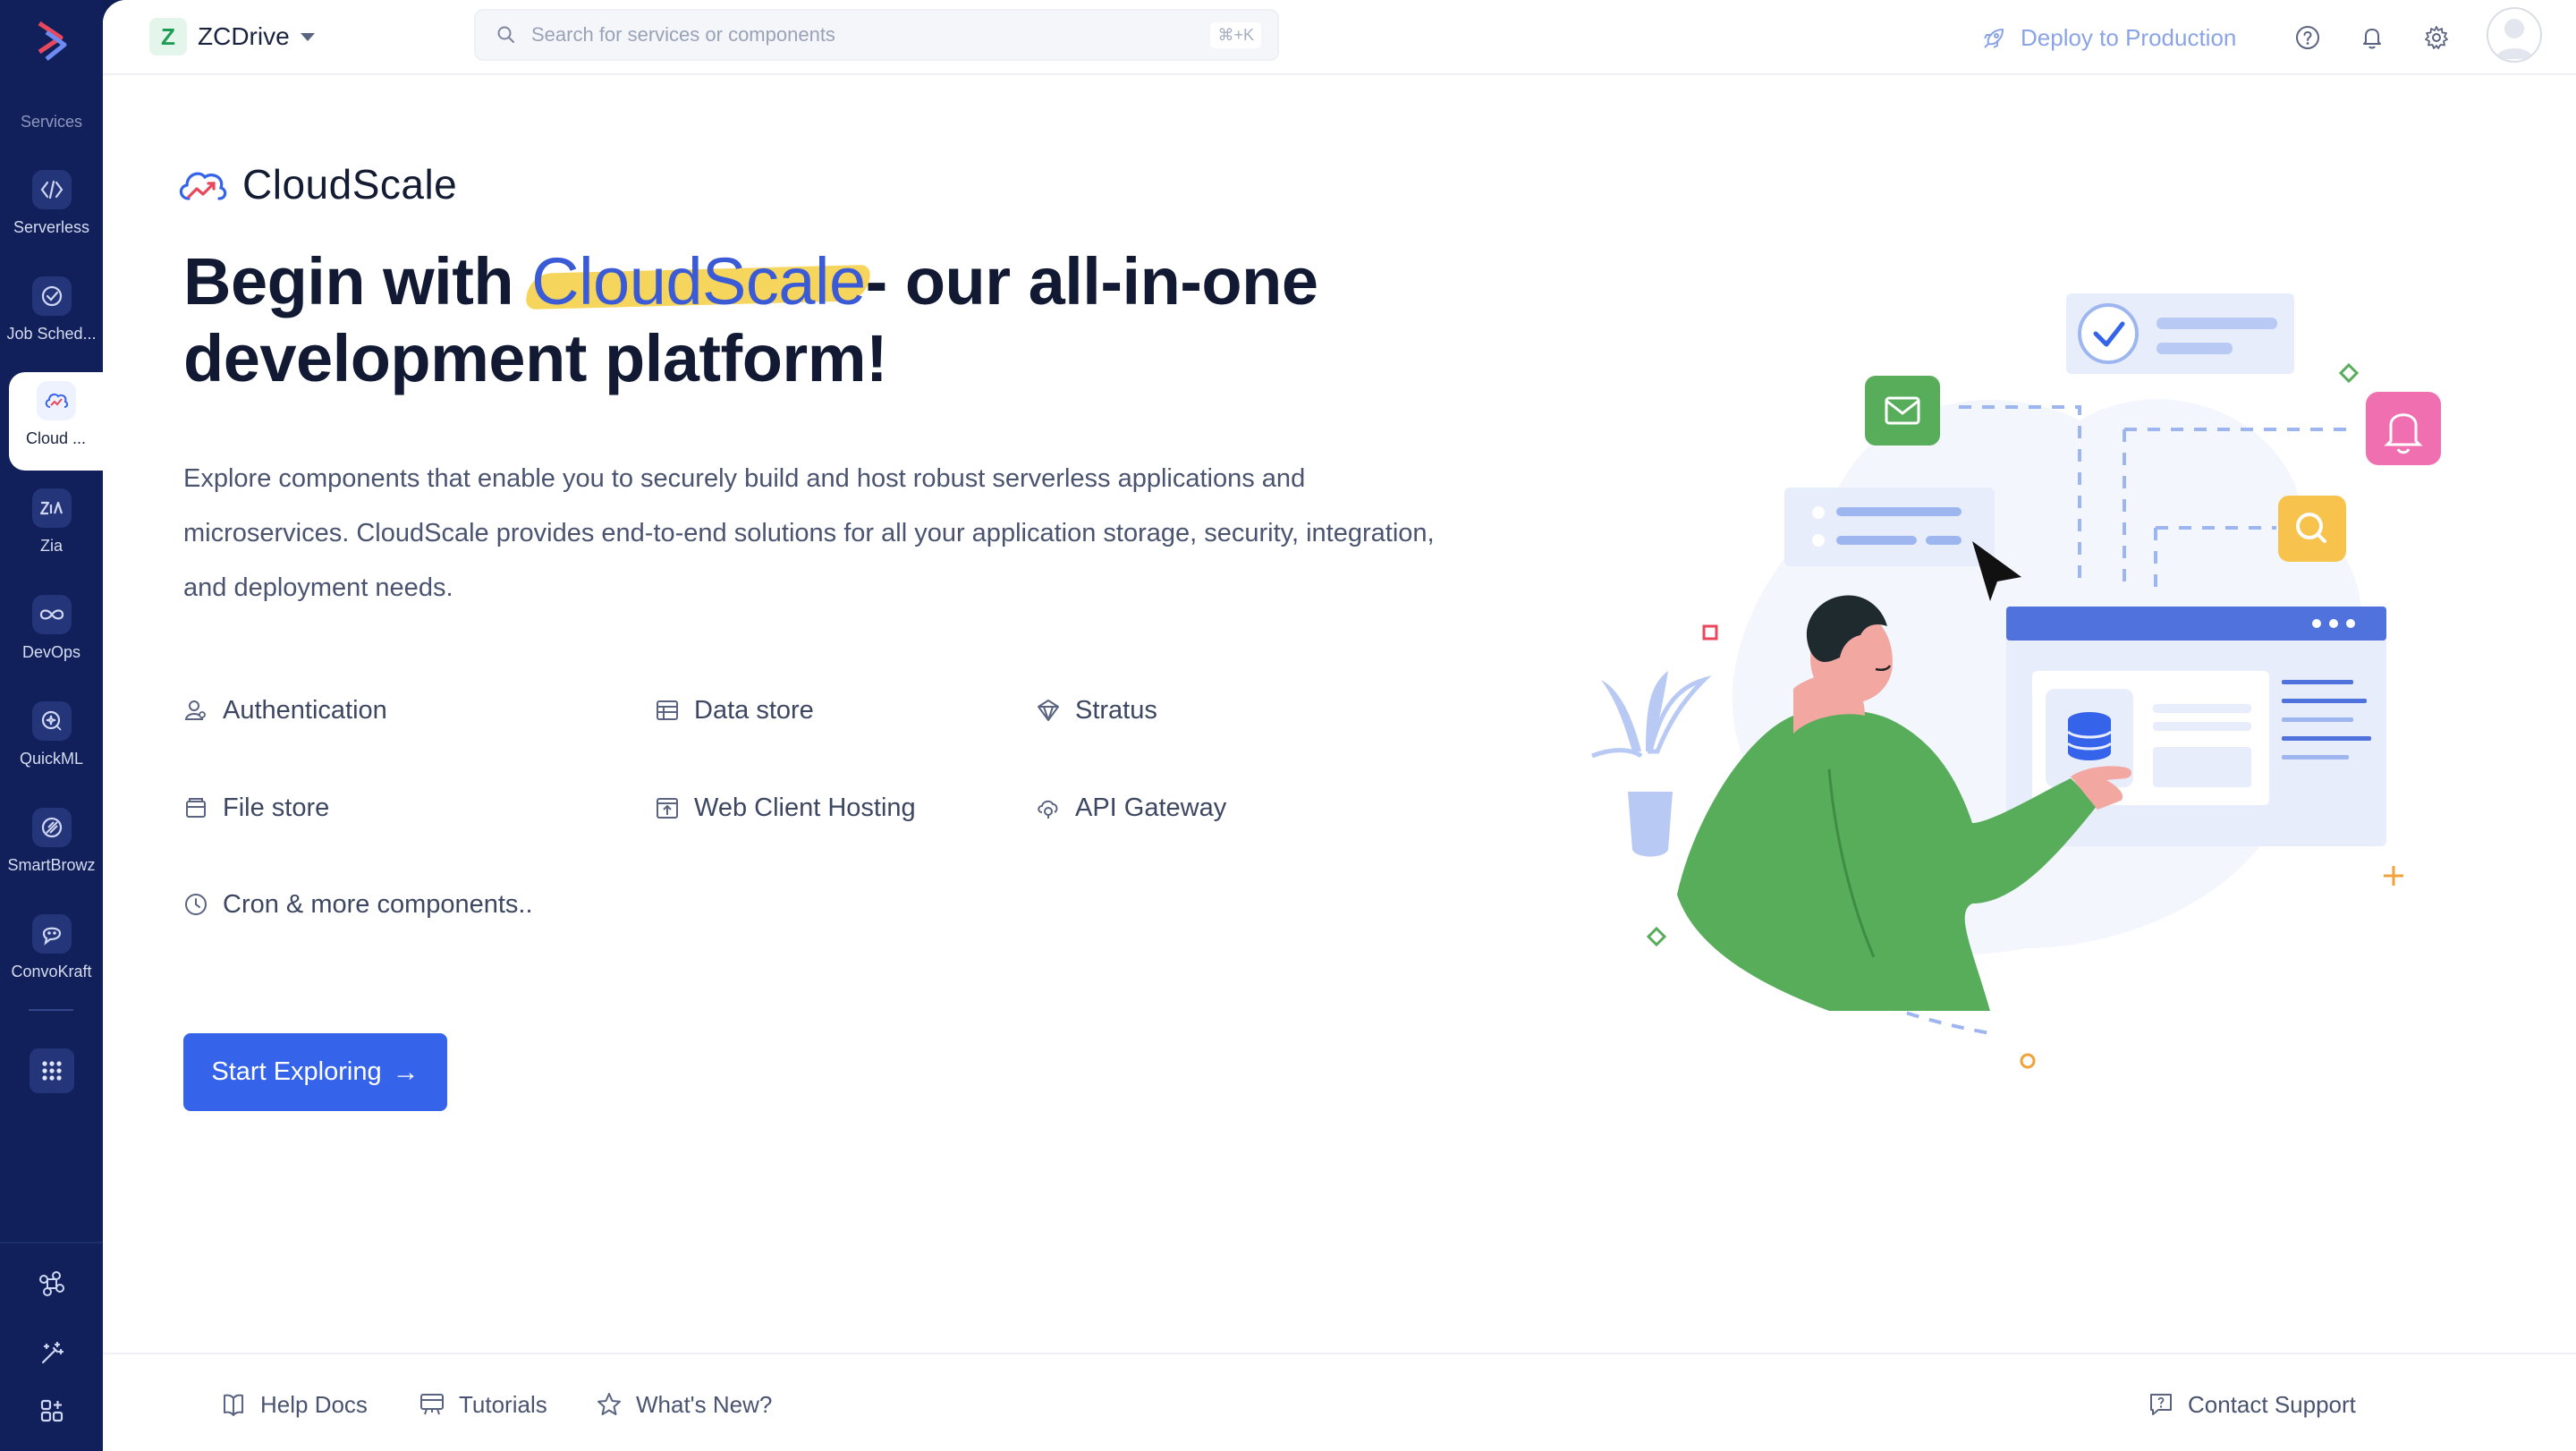 This screenshot has height=1451, width=2576. What do you see at coordinates (296, 1071) in the screenshot?
I see `cta-label: Start Exploring` at bounding box center [296, 1071].